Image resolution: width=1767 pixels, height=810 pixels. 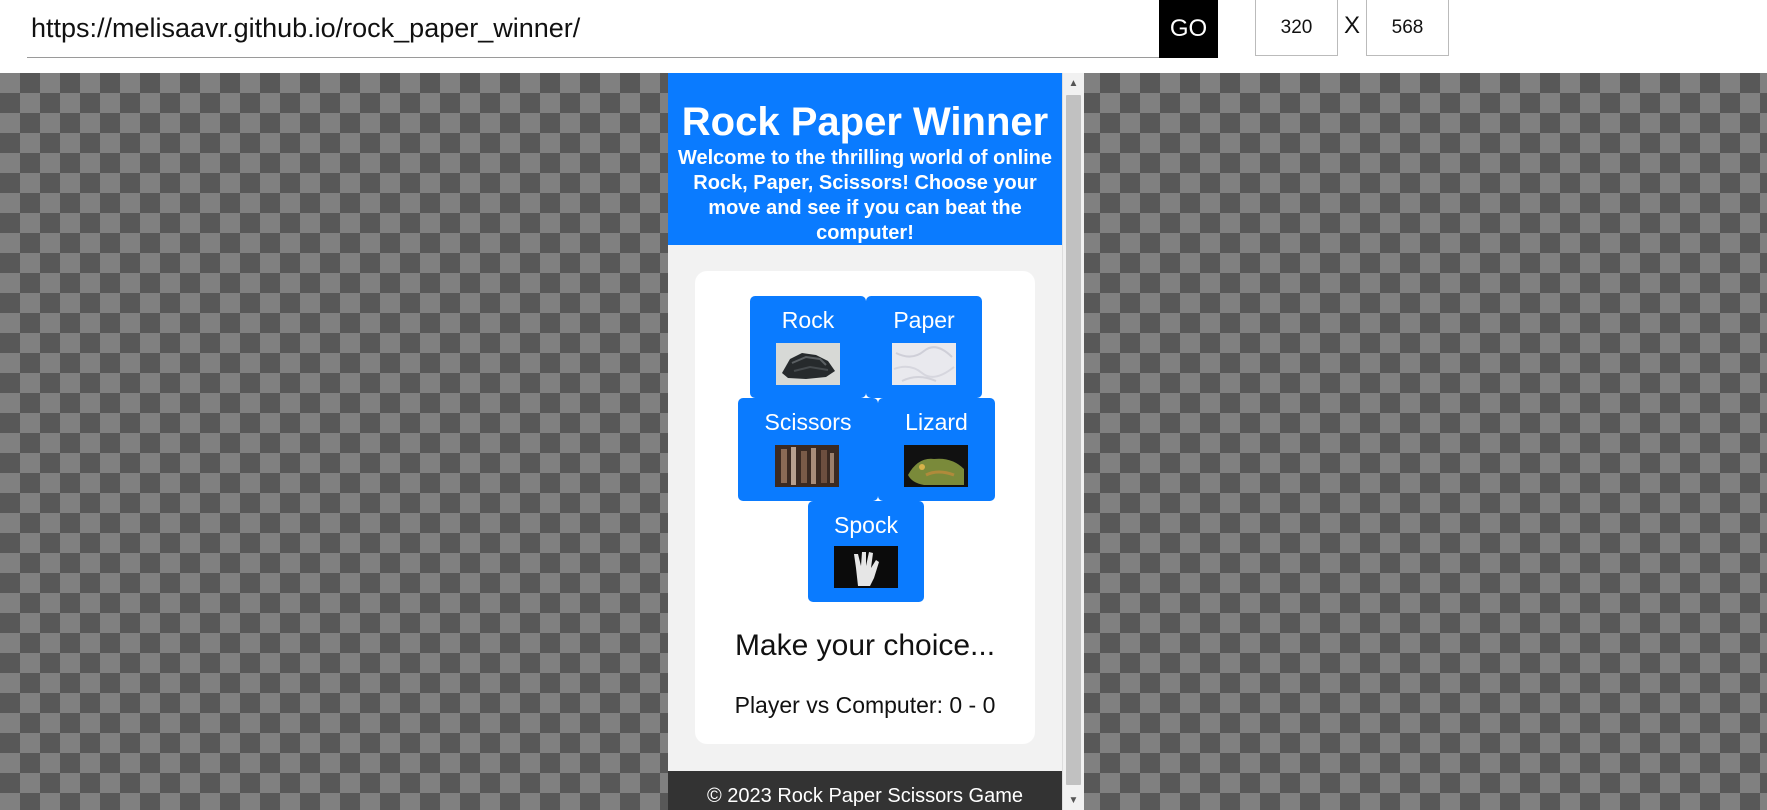 I want to click on lizard-button: Lizard, so click(x=936, y=449).